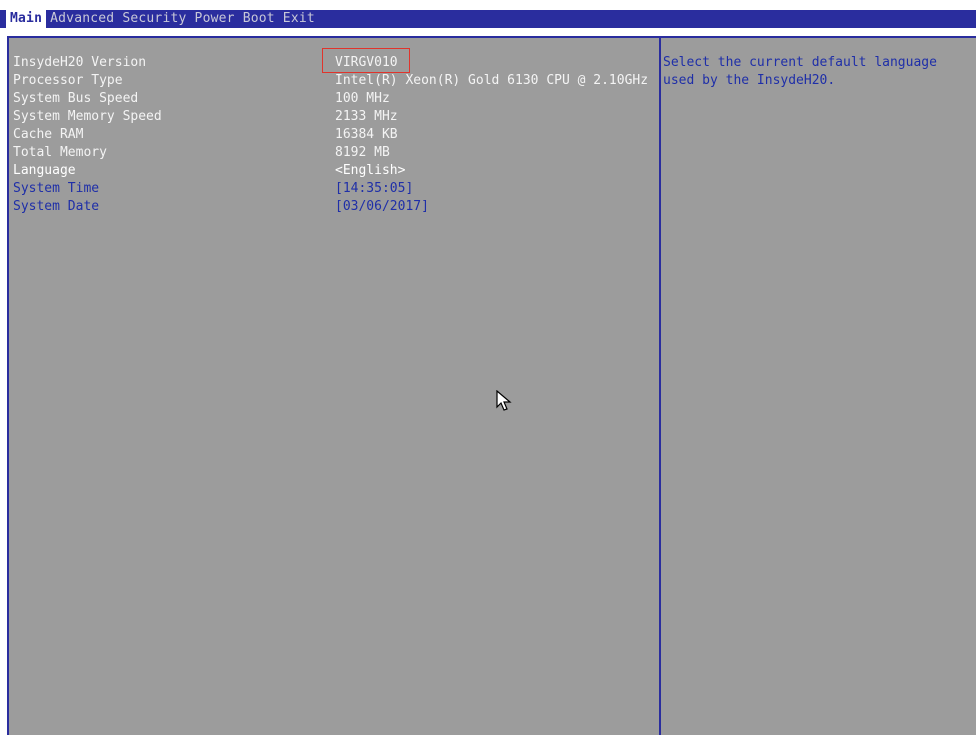 This screenshot has width=976, height=735. What do you see at coordinates (333, 153) in the screenshot?
I see `row-total-memory: Total Memory 8192 MB` at bounding box center [333, 153].